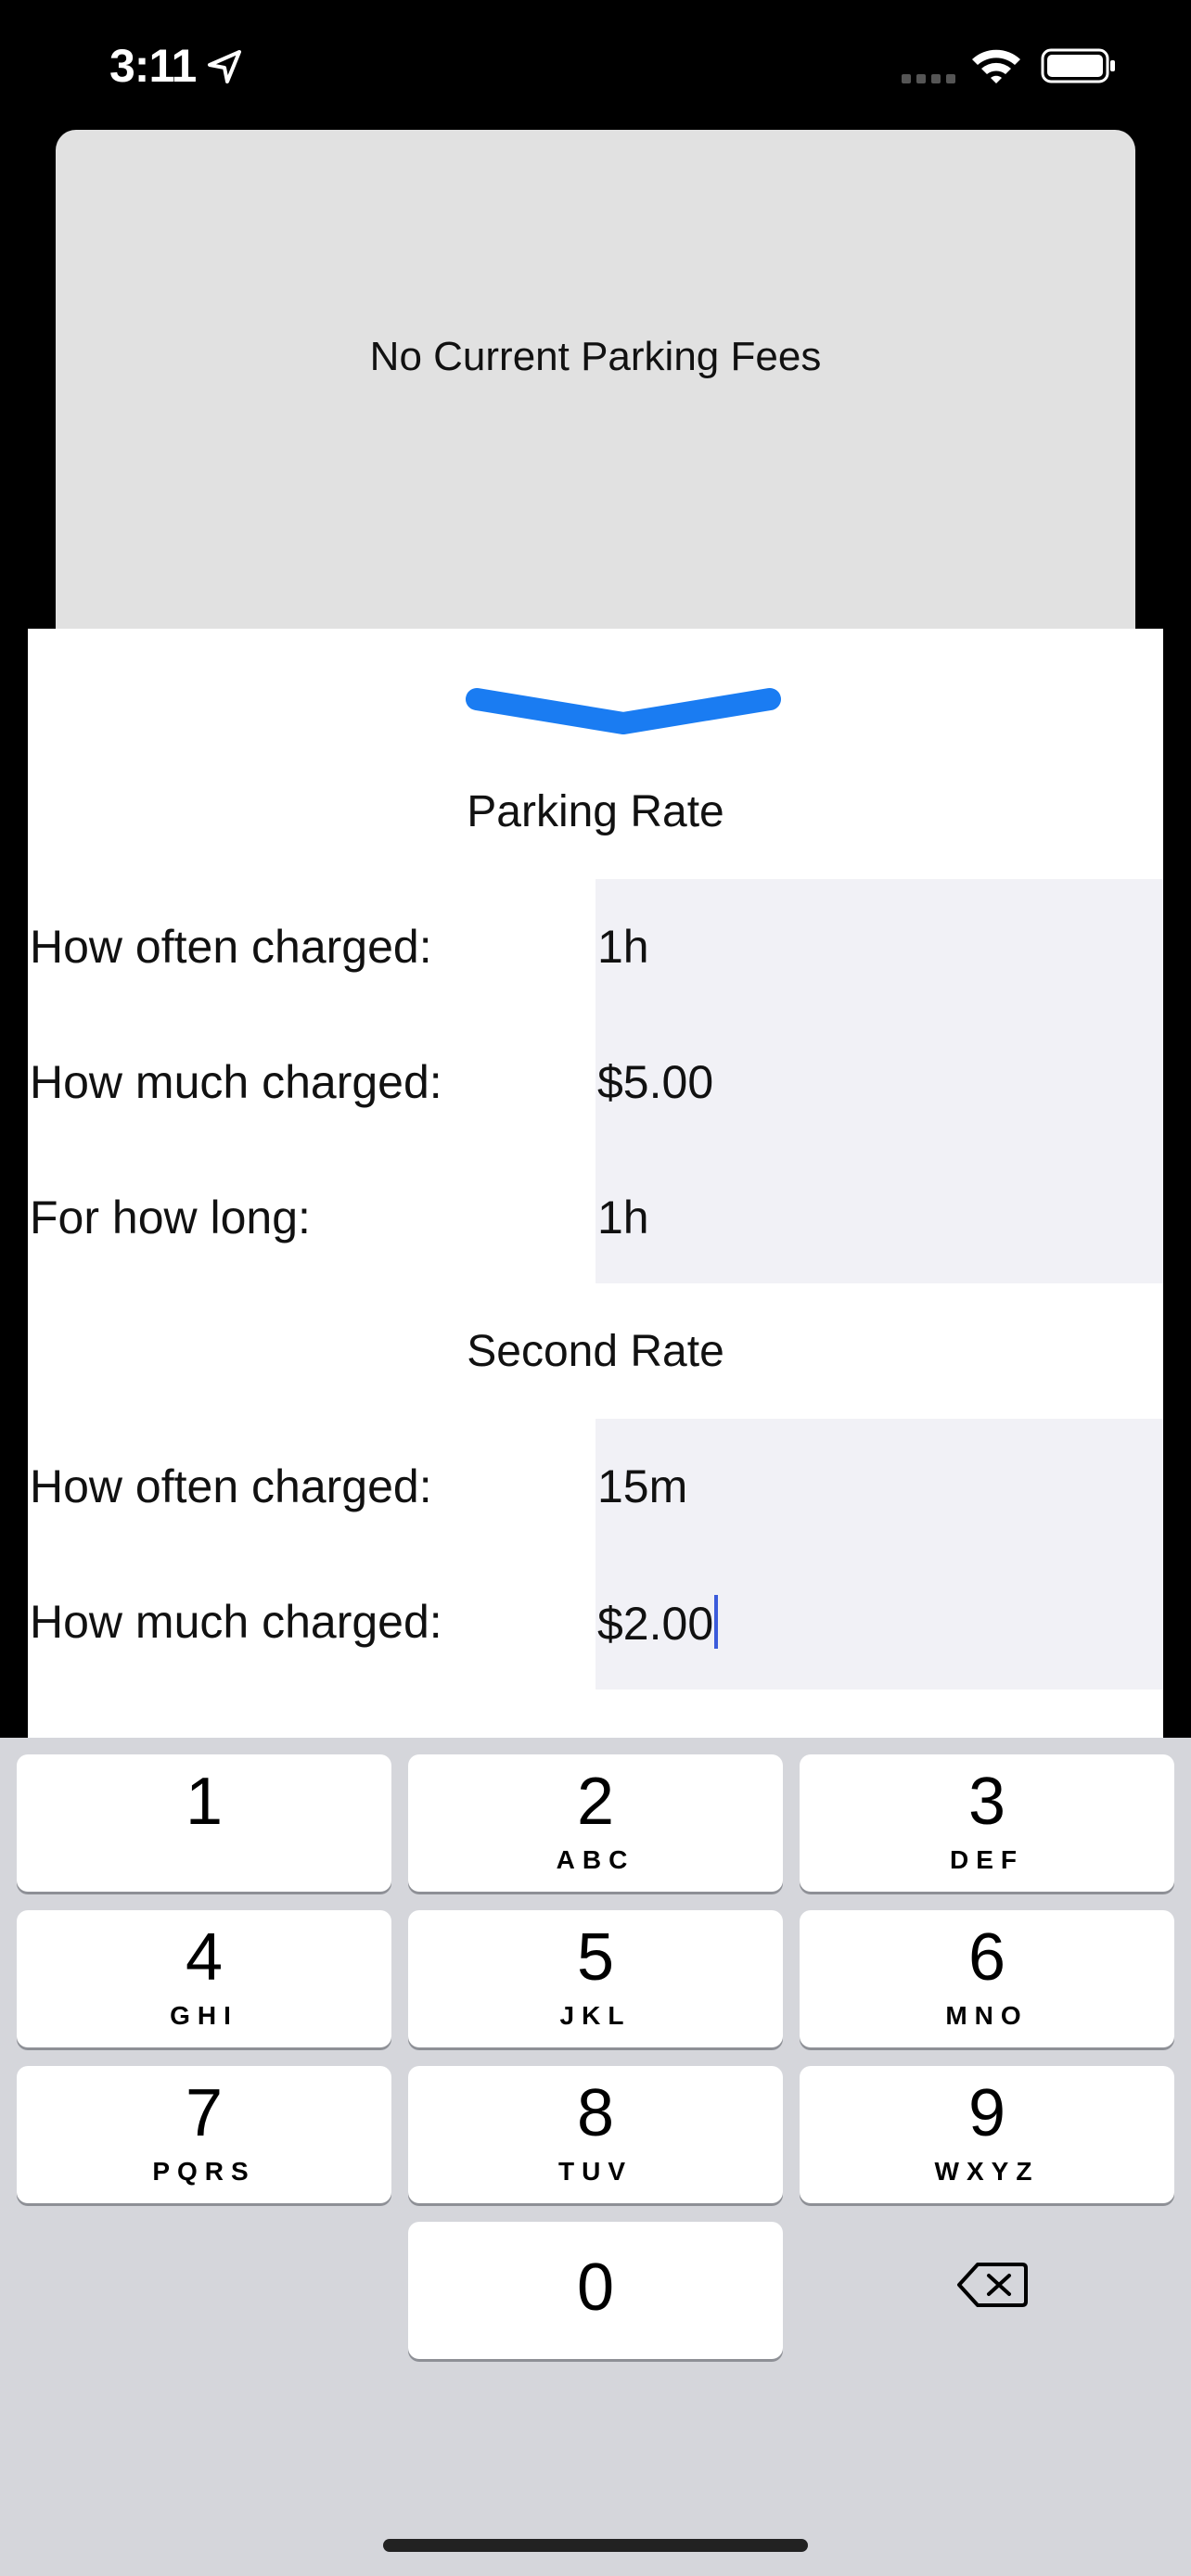 This screenshot has width=1191, height=2576. Describe the element at coordinates (204, 1802) in the screenshot. I see `key-digit: 1` at that location.